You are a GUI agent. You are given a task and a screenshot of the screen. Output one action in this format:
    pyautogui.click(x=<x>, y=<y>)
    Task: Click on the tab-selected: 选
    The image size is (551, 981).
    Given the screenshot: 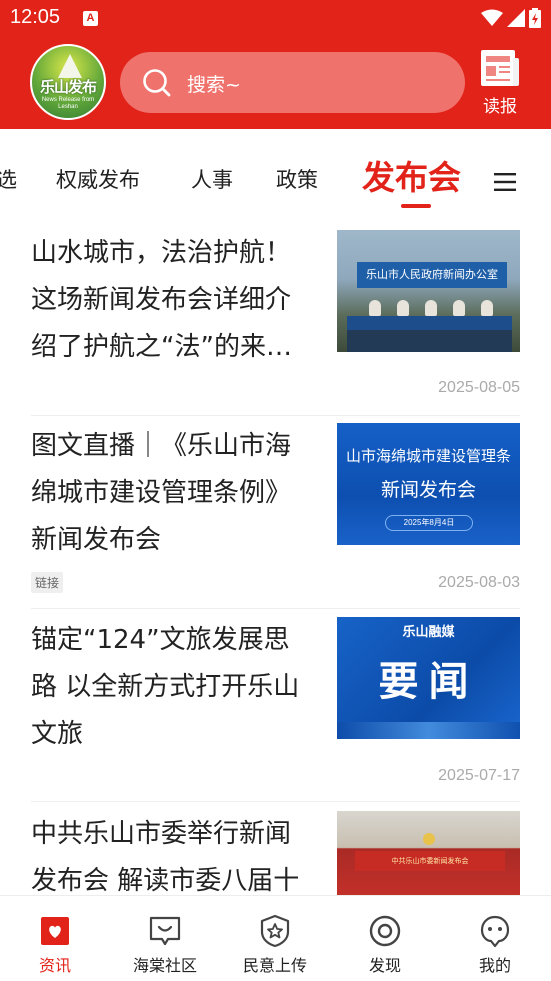 What is the action you would take?
    pyautogui.click(x=8, y=179)
    